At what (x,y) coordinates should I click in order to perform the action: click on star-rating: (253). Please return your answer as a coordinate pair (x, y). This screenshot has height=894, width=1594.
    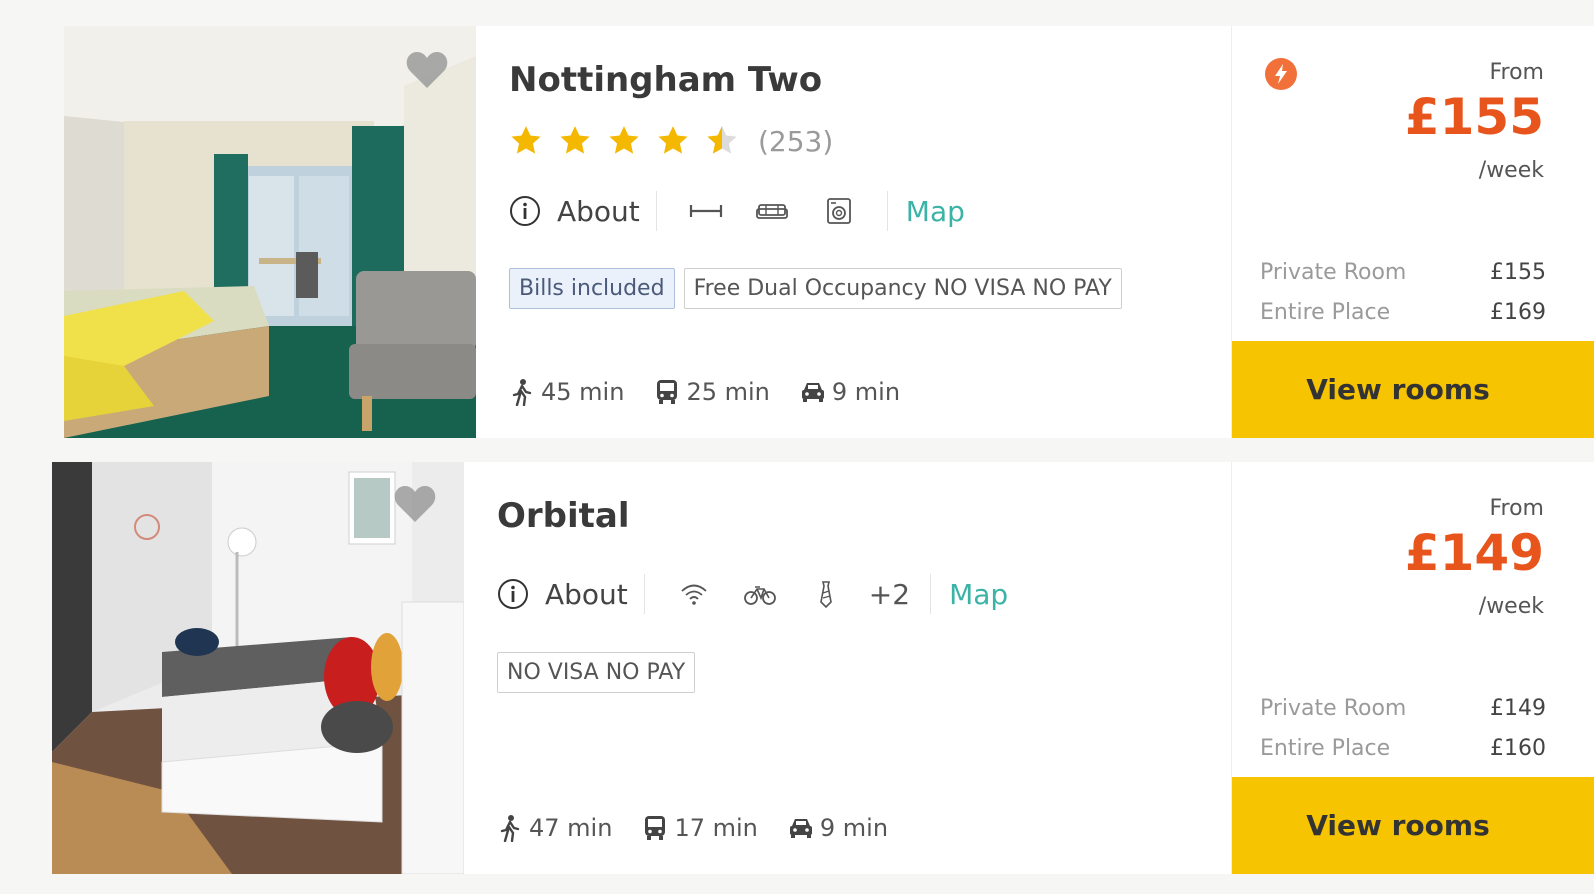
    Looking at the image, I should click on (671, 141).